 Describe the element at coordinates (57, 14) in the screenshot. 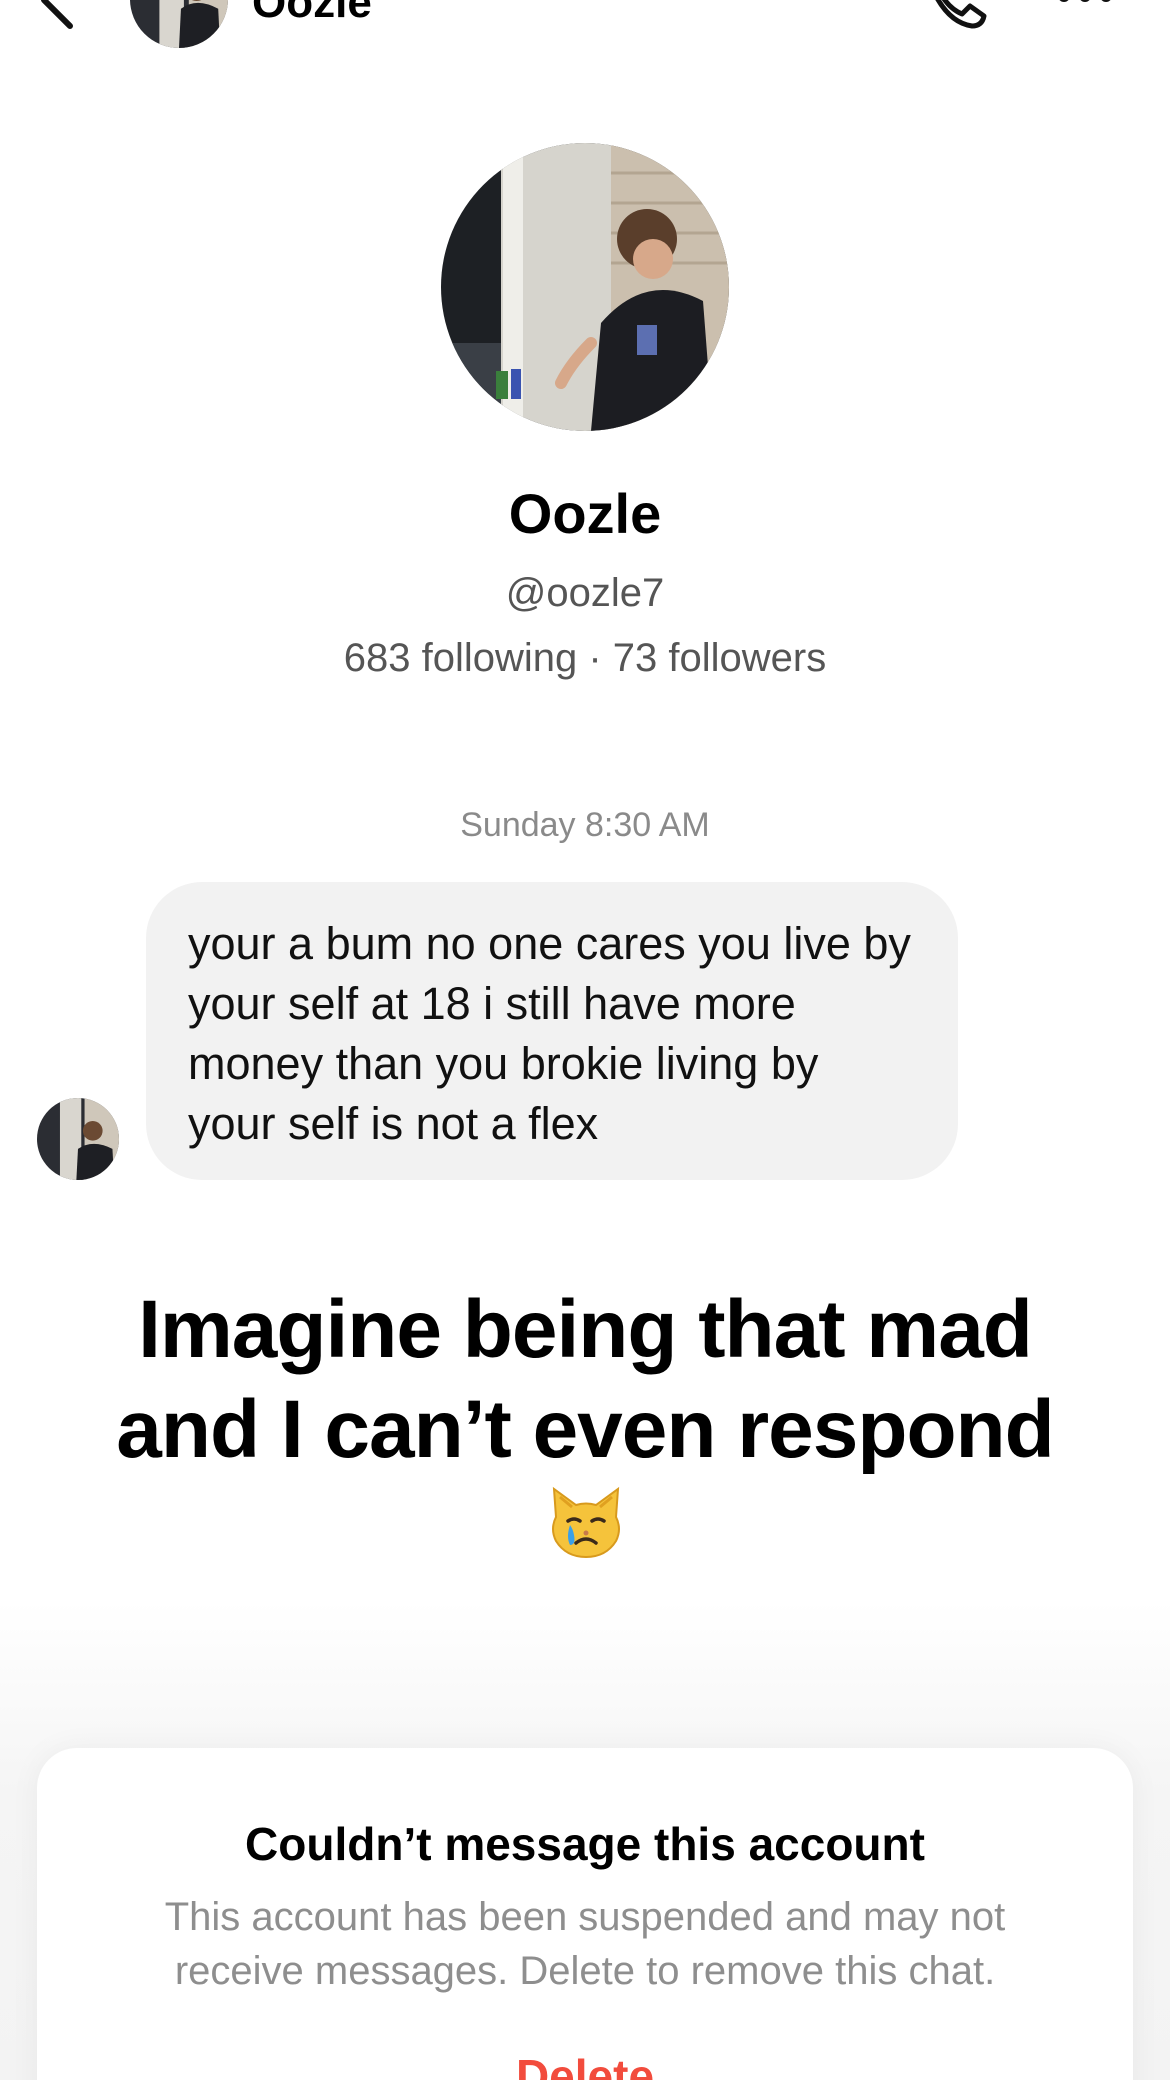

I see `chevron-left-icon` at that location.